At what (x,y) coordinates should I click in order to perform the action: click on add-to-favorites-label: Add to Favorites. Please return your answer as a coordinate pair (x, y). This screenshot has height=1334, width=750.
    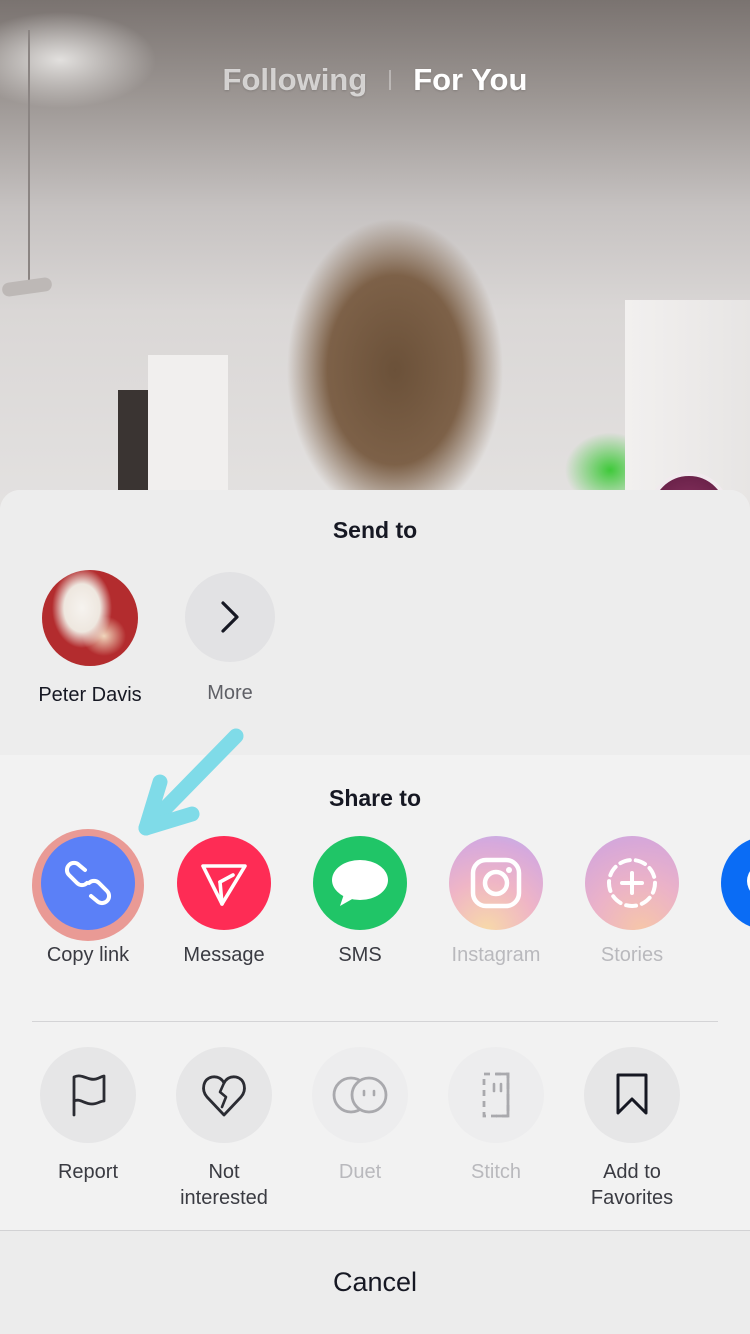
    Looking at the image, I should click on (632, 1185).